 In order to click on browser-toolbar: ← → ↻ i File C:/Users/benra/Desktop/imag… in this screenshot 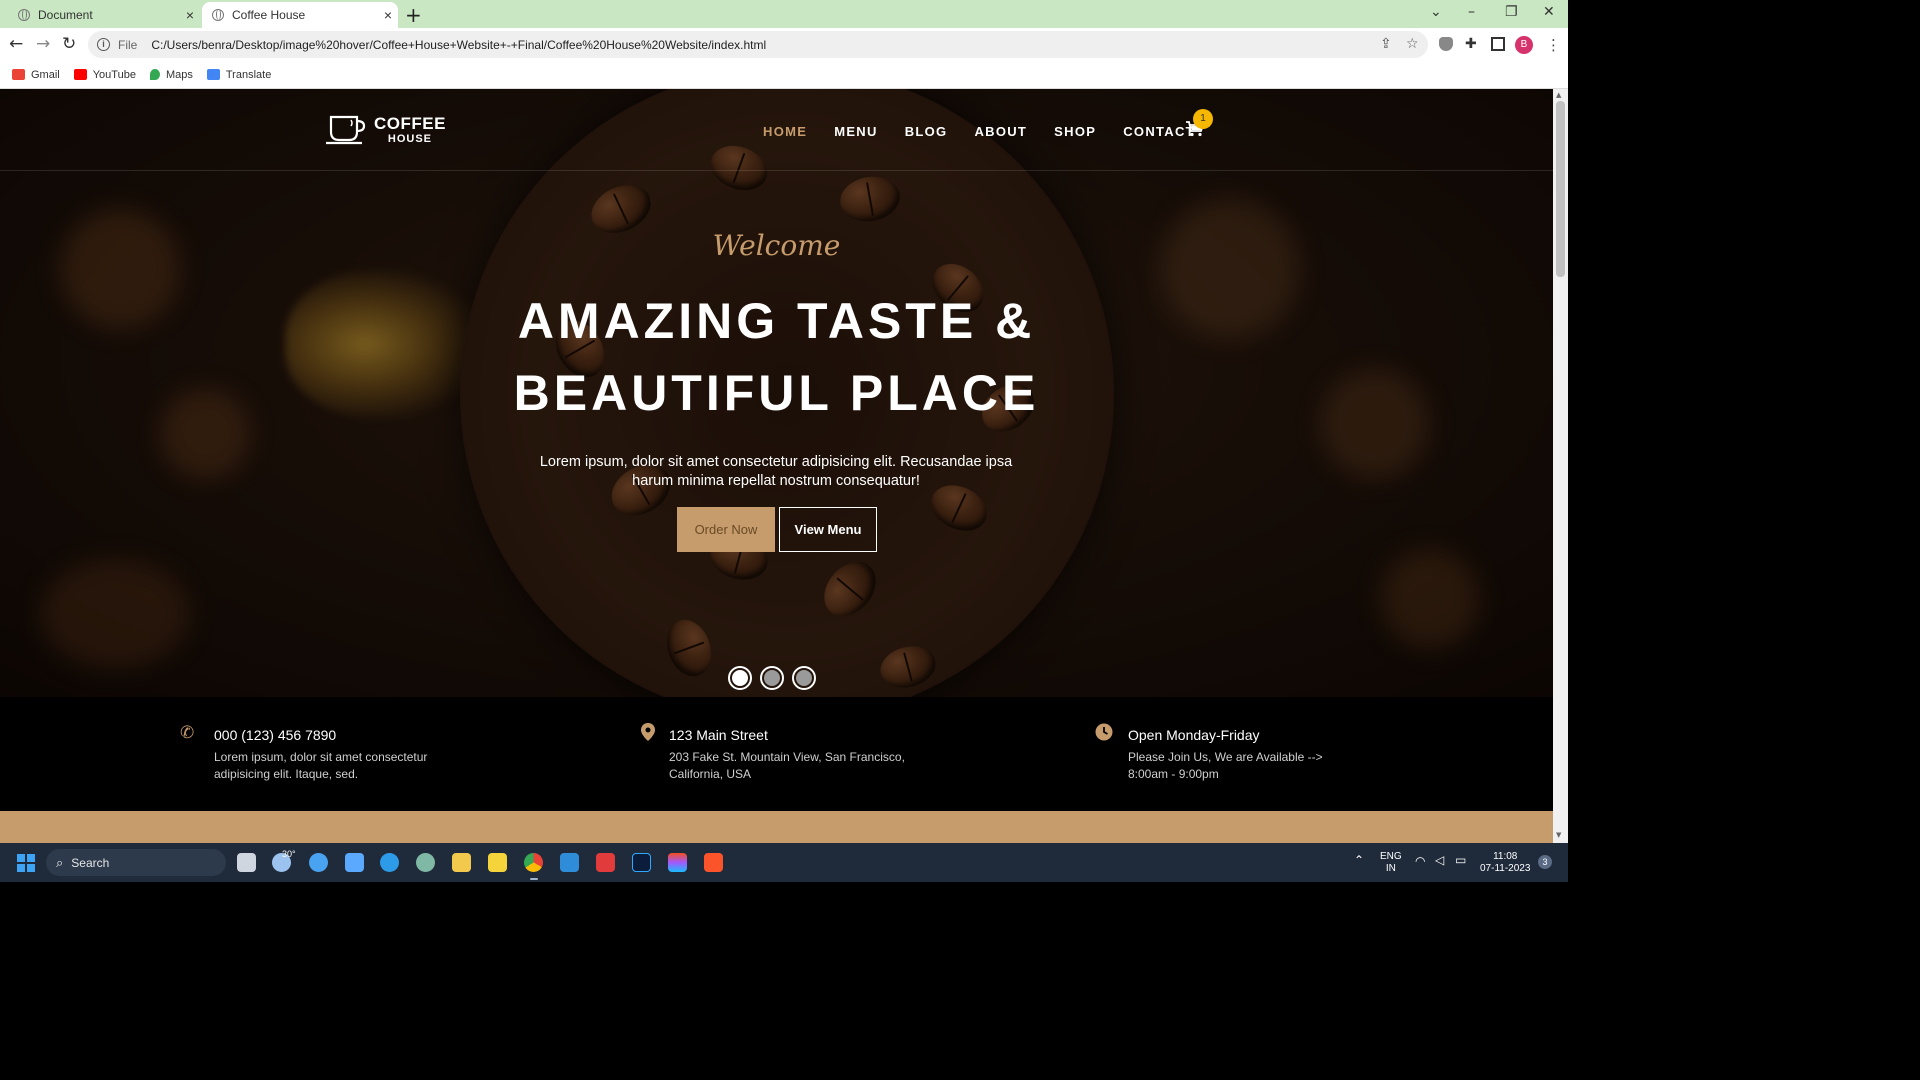, I will do `click(784, 44)`.